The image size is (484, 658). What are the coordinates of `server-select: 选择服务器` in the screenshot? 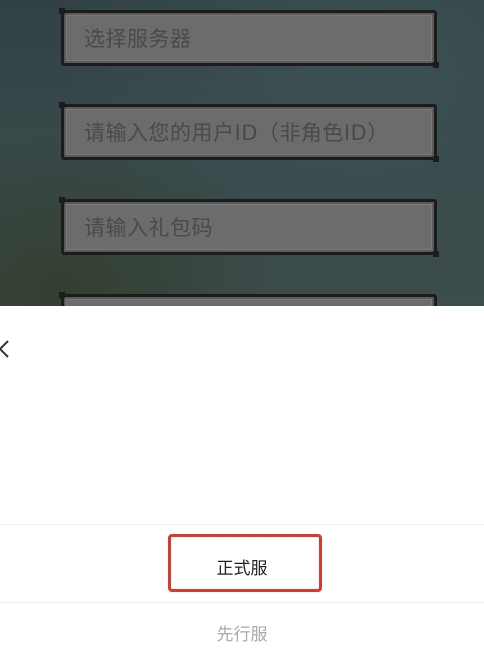 It's located at (249, 38).